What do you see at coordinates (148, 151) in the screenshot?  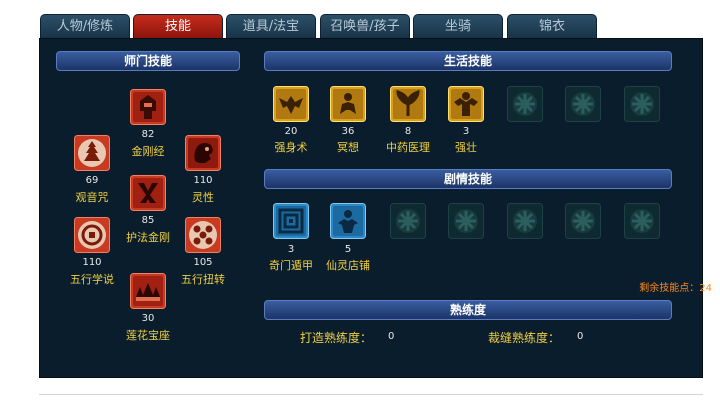 I see `skill-name: 金刚经` at bounding box center [148, 151].